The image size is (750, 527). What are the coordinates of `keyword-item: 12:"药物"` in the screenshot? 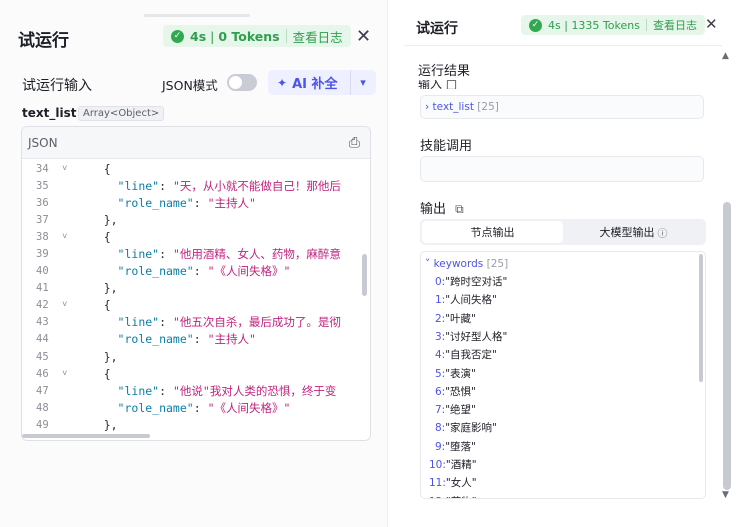 It's located at (453, 496).